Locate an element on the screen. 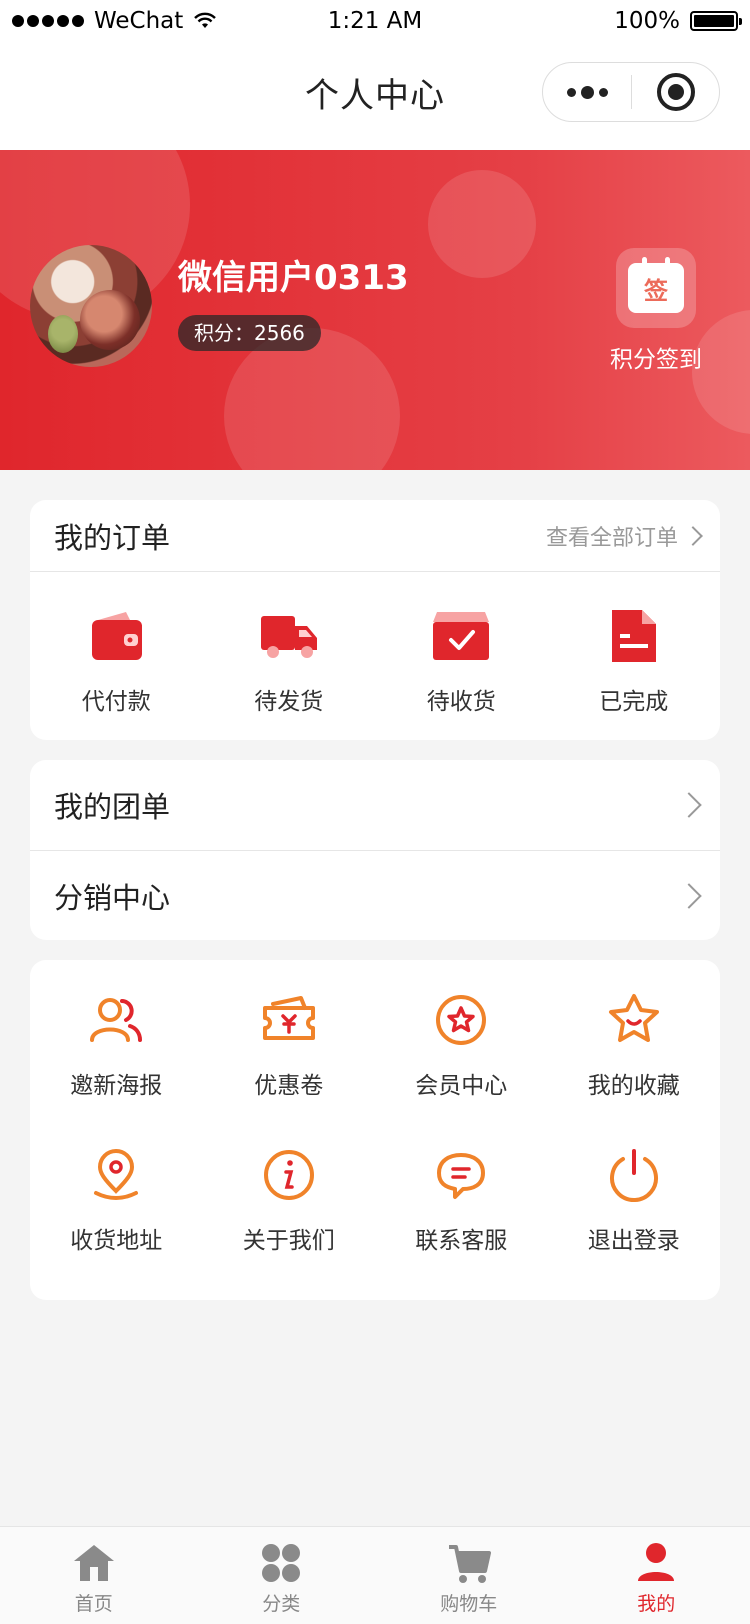  tab-label: 我的 is located at coordinates (656, 1604).